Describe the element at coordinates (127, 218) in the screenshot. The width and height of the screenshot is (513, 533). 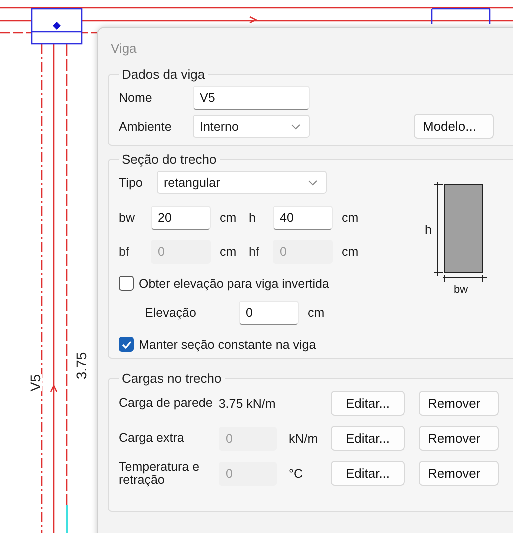
I see `field-label: bw` at that location.